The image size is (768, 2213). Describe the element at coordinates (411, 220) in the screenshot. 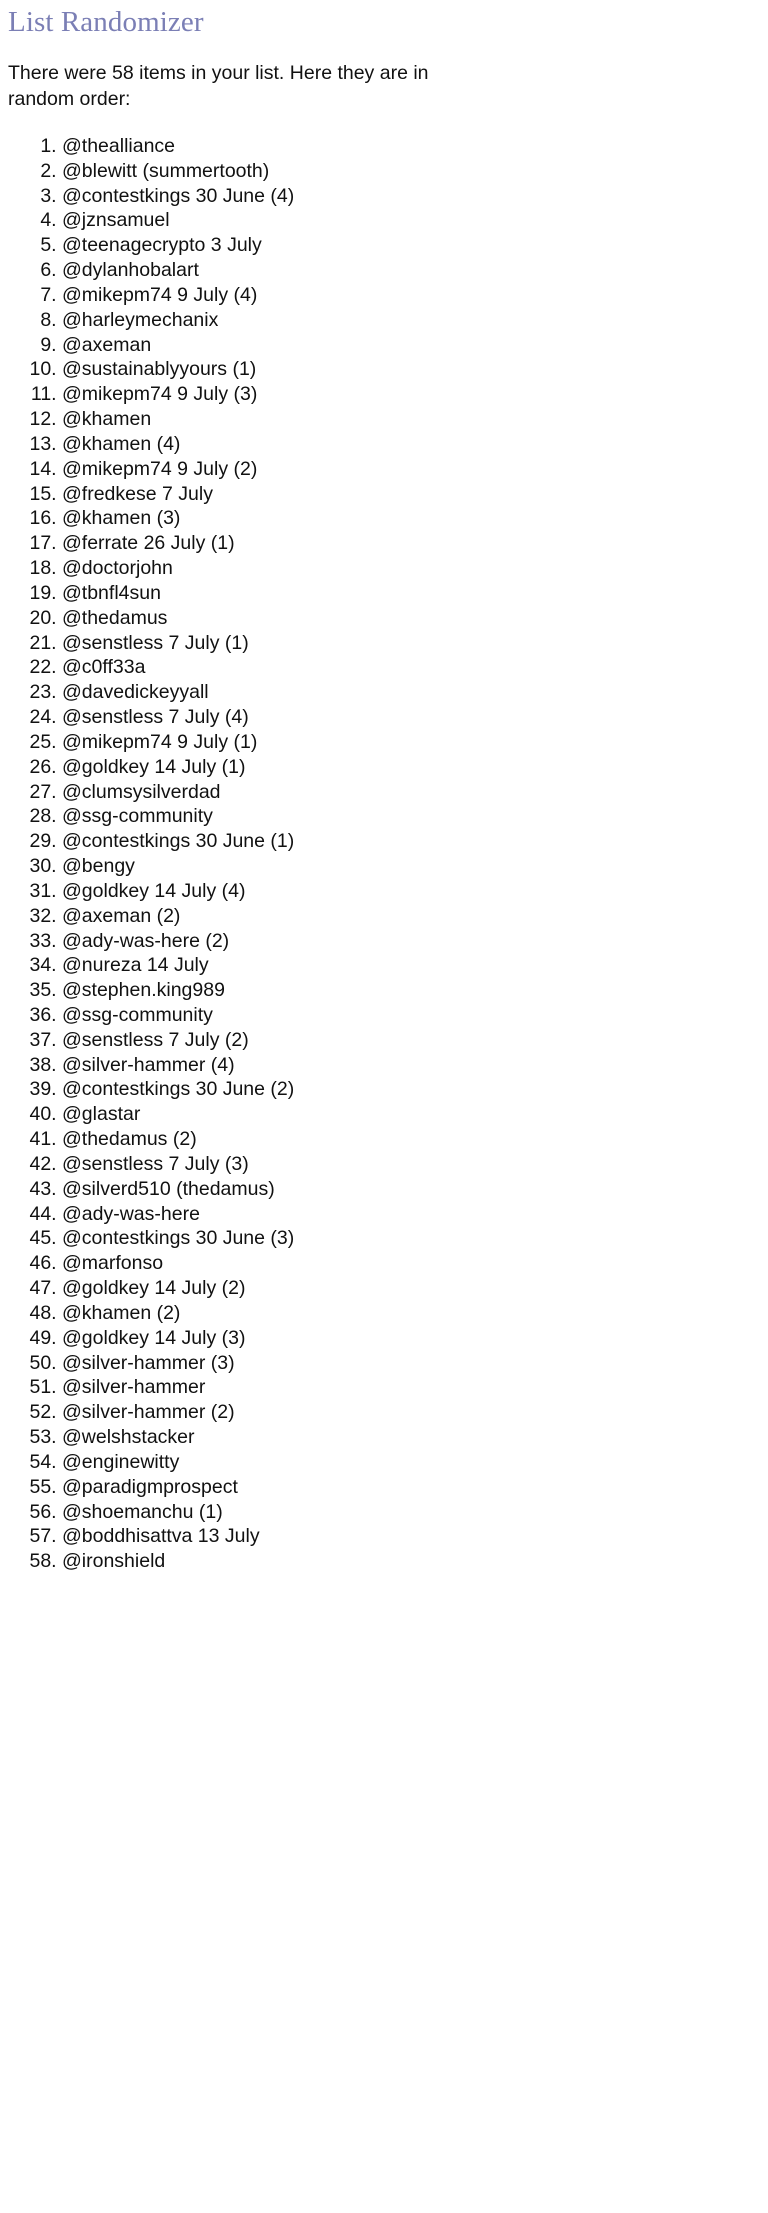

I see `list-item: @jznsamuel` at that location.